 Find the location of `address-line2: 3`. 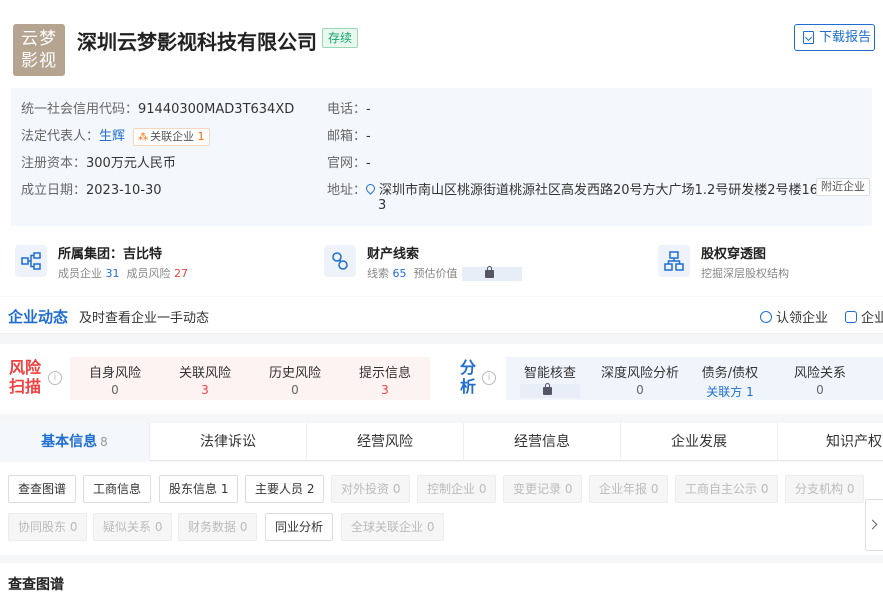

address-line2: 3 is located at coordinates (382, 205).